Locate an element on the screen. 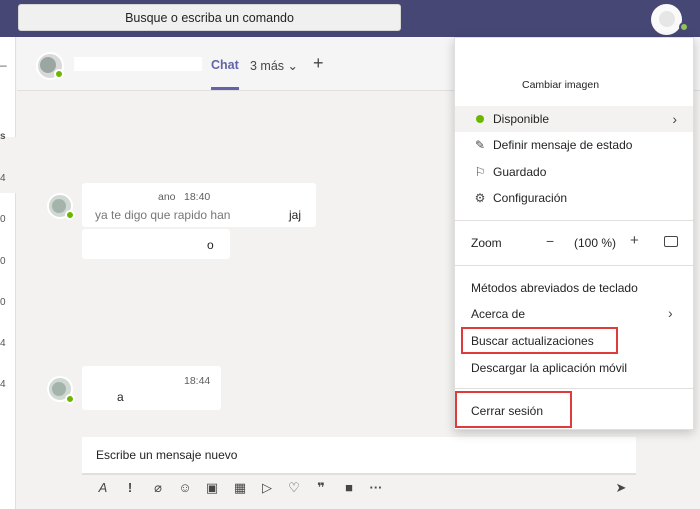 The image size is (700, 509). tab-chat: Chat is located at coordinates (225, 65).